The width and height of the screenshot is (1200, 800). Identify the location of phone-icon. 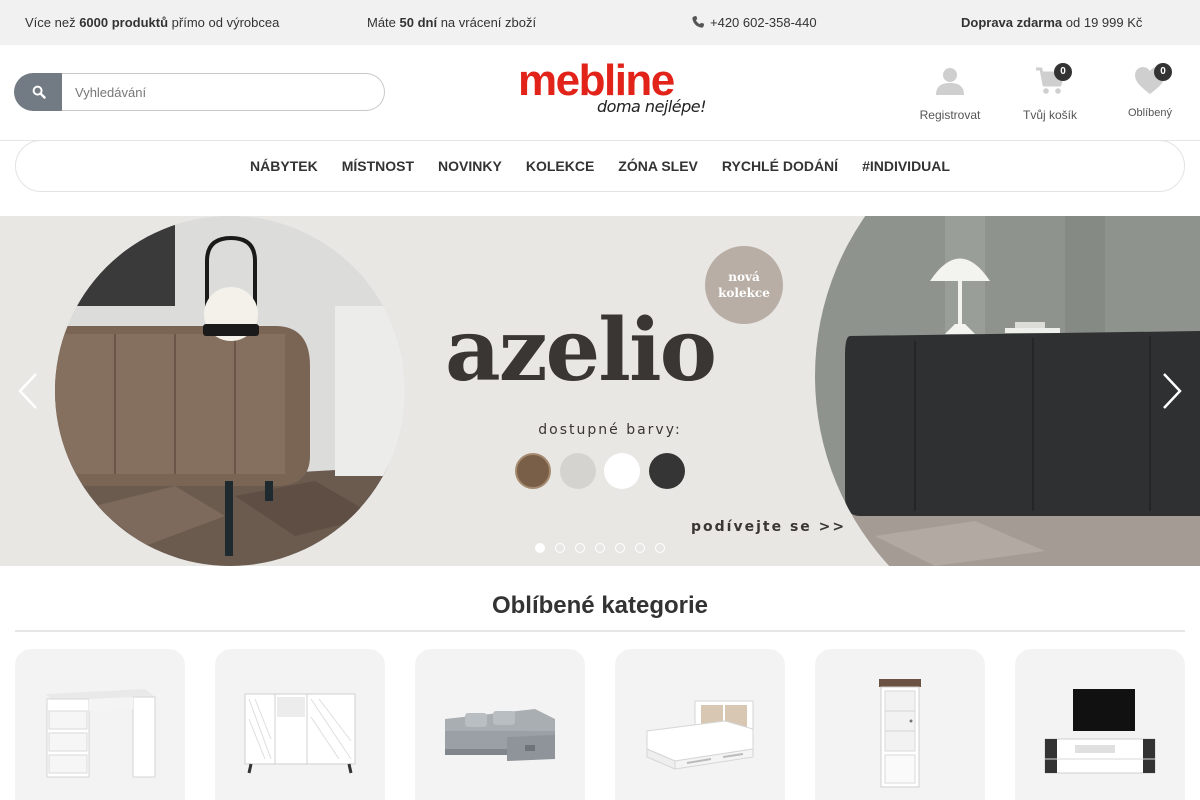
(698, 21).